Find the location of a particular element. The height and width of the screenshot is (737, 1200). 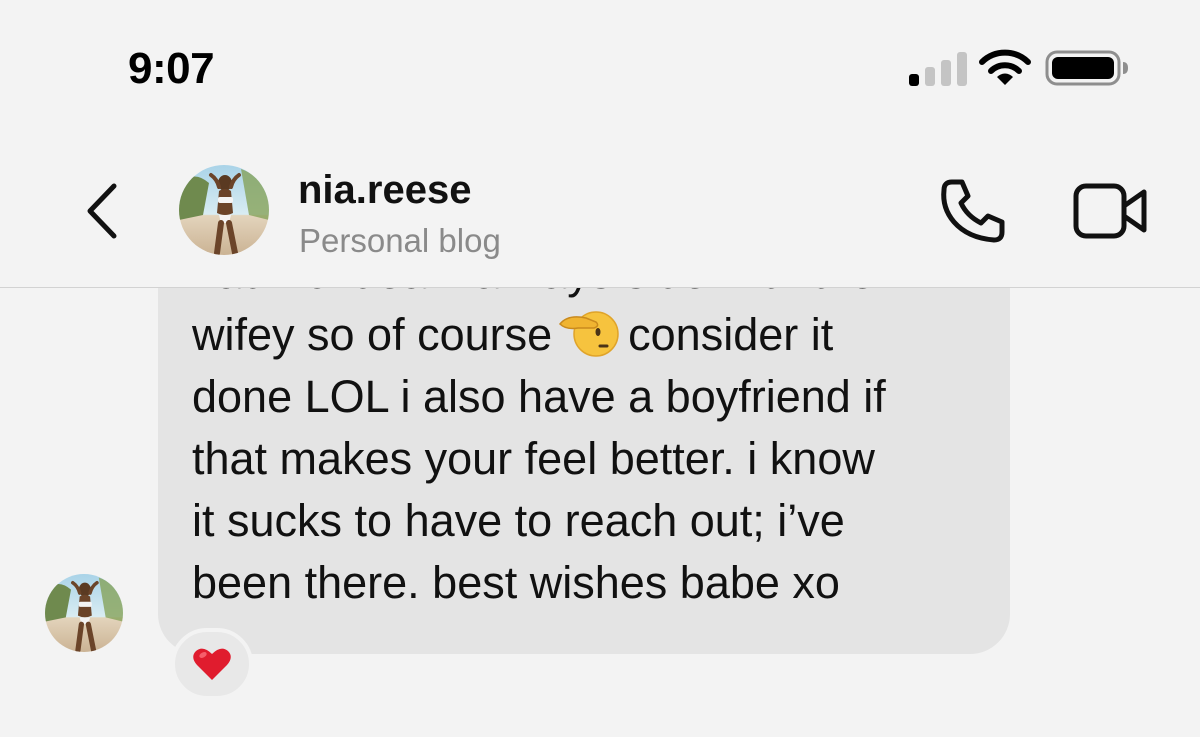

cellular-signal-icon is located at coordinates (938, 69).